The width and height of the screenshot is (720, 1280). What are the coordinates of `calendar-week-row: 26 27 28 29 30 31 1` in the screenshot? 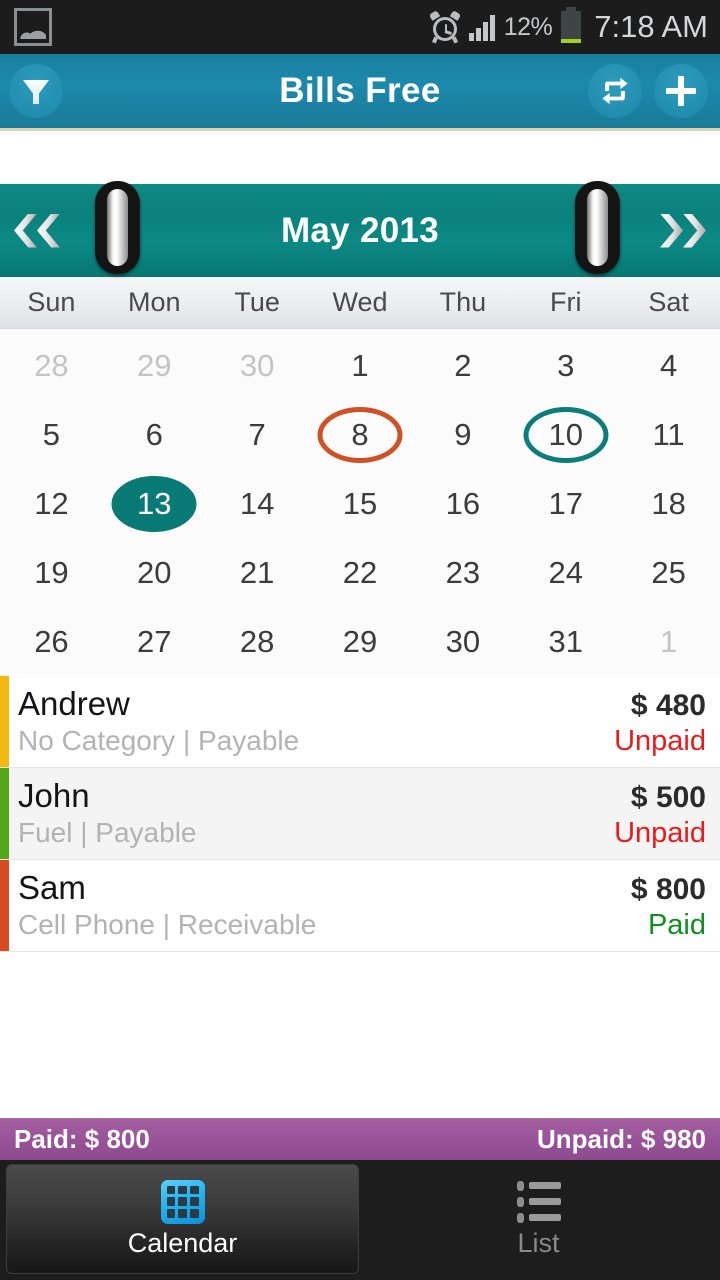 It's located at (360, 641).